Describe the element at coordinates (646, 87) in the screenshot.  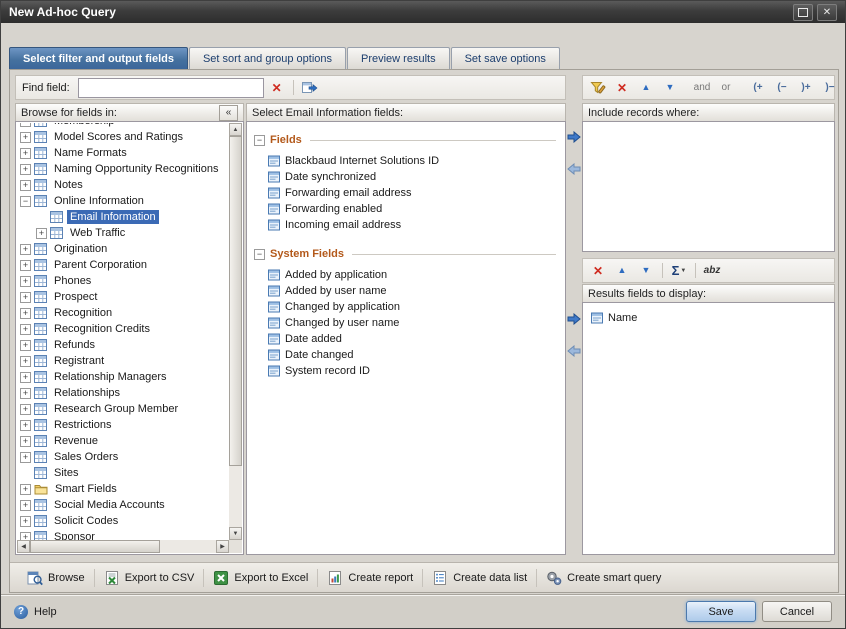
I see `move-filter-up-button: ▲` at that location.